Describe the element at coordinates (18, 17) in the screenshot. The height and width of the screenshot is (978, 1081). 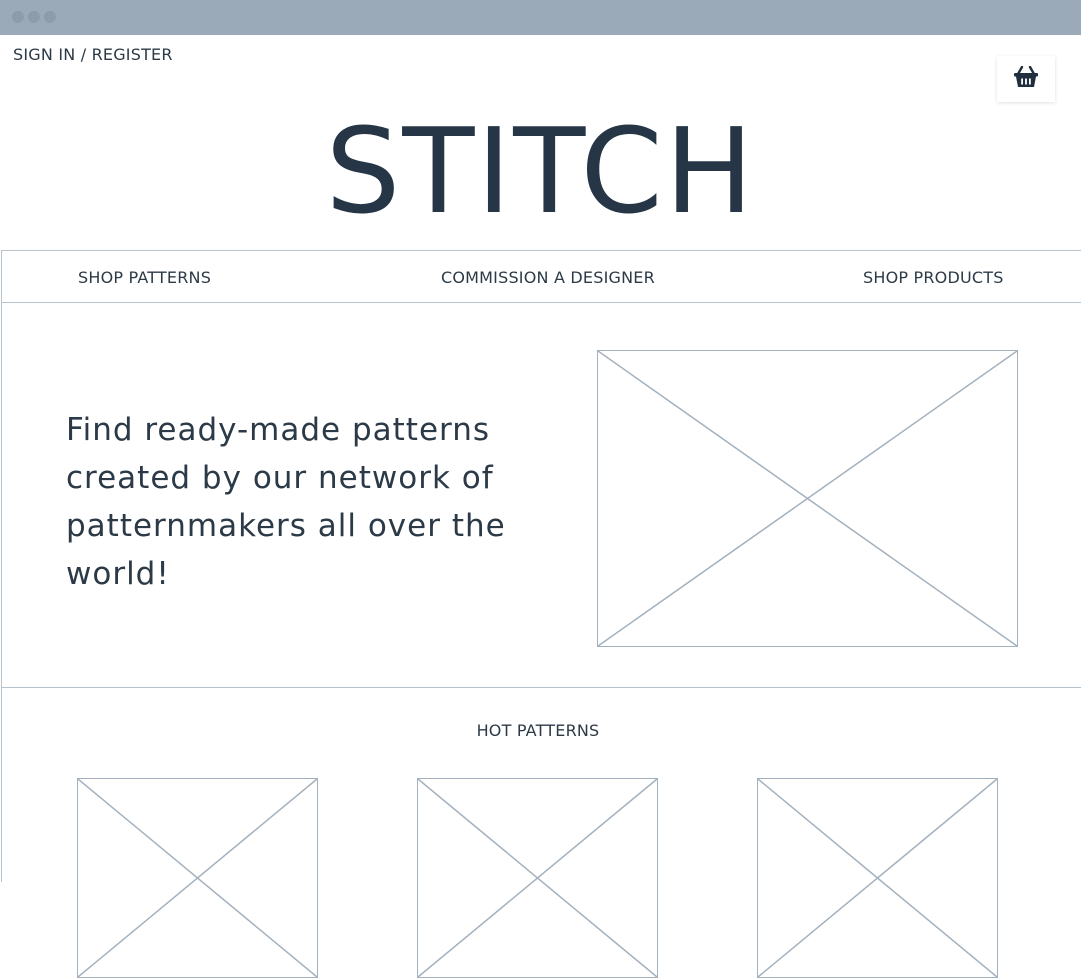
I see `window-close-dot` at that location.